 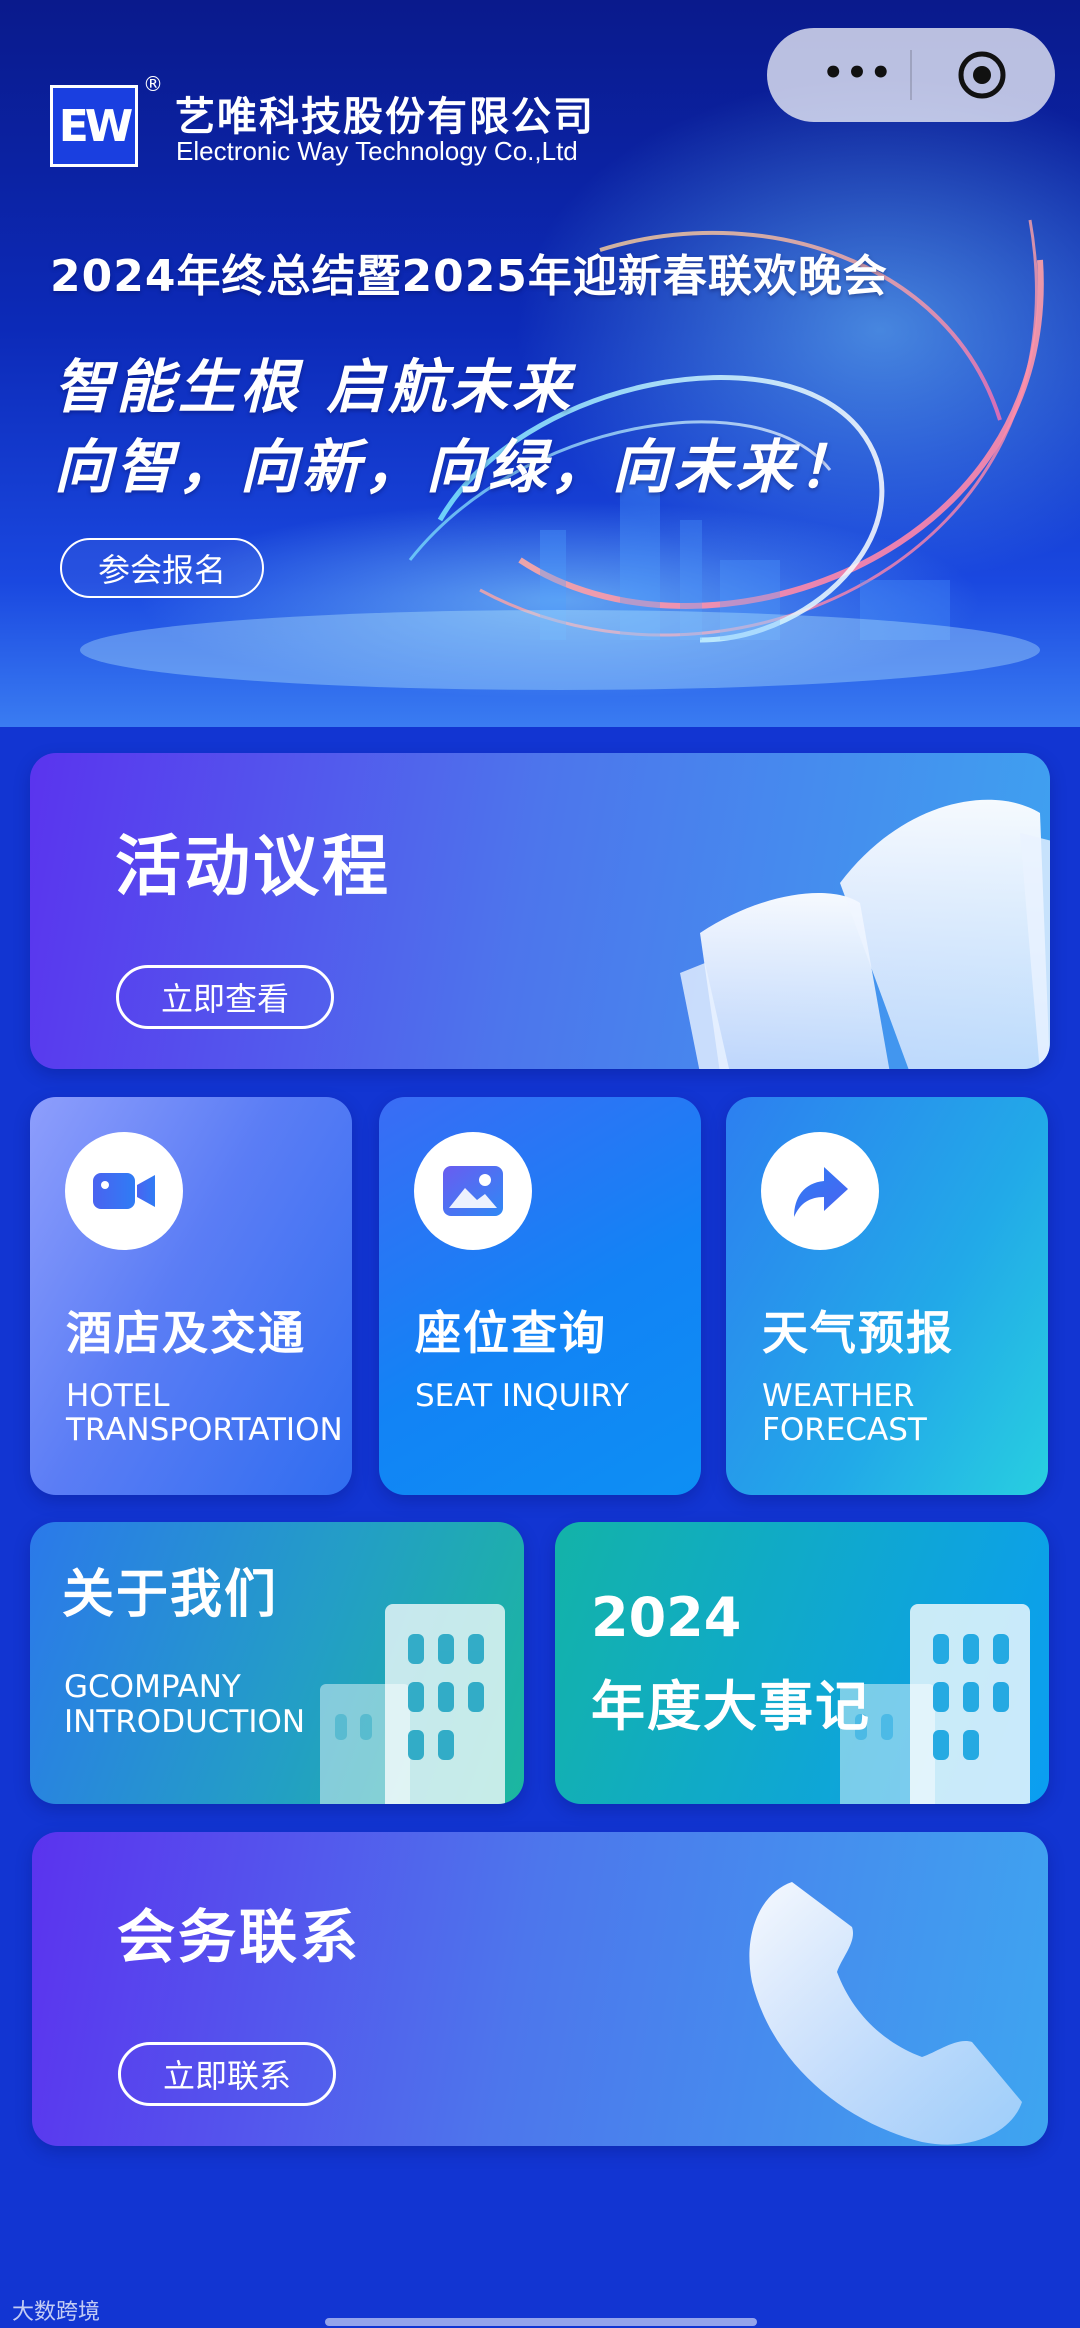 What do you see at coordinates (185, 1704) in the screenshot?
I see `about-title-en: GCOMPANY INTRODUCTION` at bounding box center [185, 1704].